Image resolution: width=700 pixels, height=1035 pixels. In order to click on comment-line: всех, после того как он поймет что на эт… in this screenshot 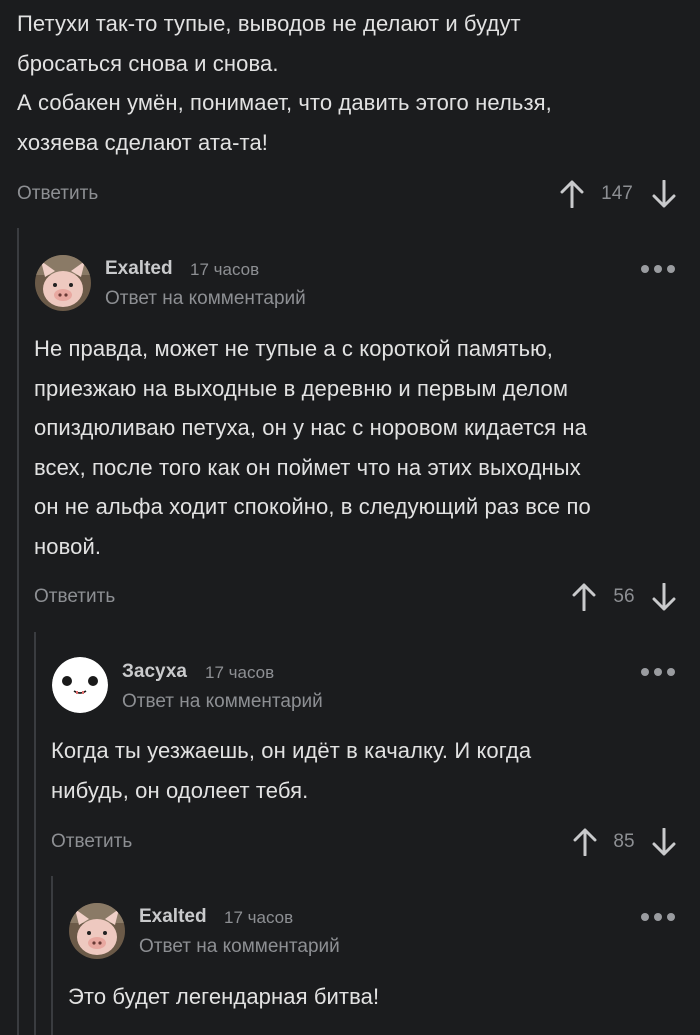, I will do `click(307, 467)`.